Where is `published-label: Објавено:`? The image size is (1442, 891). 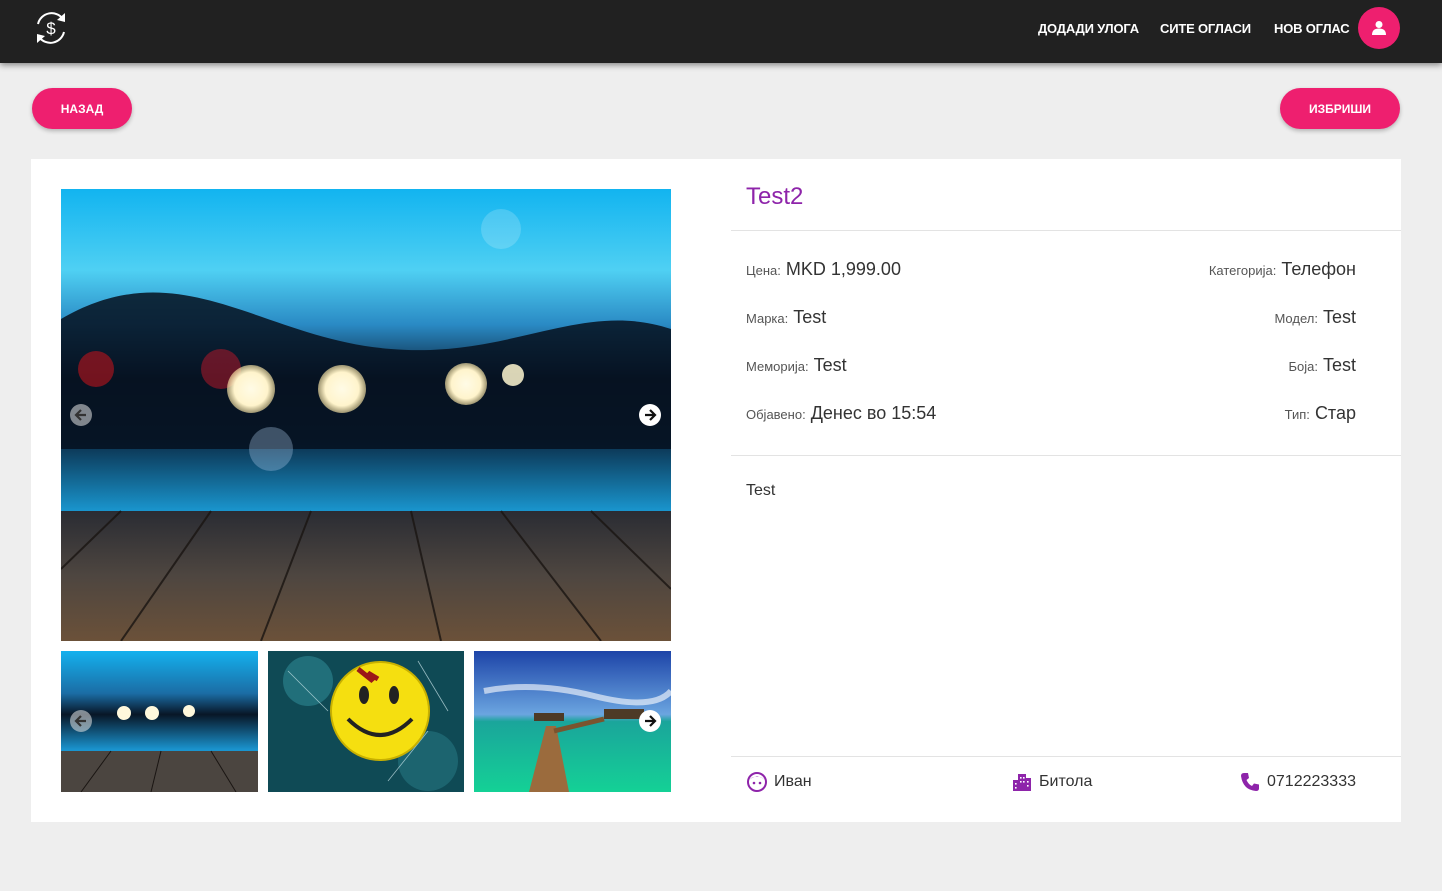 published-label: Објавено: is located at coordinates (776, 414).